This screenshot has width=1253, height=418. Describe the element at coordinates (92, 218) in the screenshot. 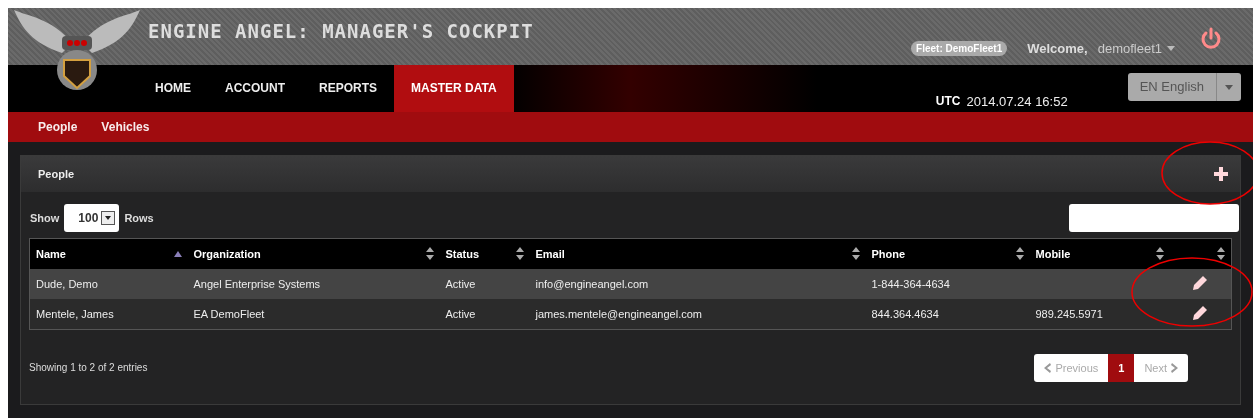

I see `rows-select: 100` at that location.